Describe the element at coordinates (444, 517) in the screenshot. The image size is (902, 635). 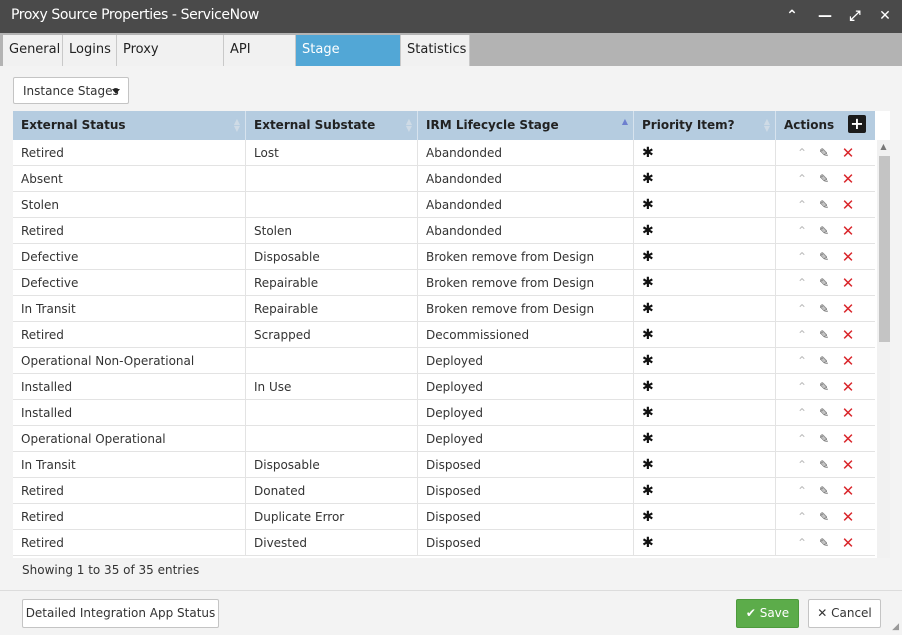
I see `table-row: Retired Duplicate Error Disposed ✱ ⌃ ✎ ✕` at that location.